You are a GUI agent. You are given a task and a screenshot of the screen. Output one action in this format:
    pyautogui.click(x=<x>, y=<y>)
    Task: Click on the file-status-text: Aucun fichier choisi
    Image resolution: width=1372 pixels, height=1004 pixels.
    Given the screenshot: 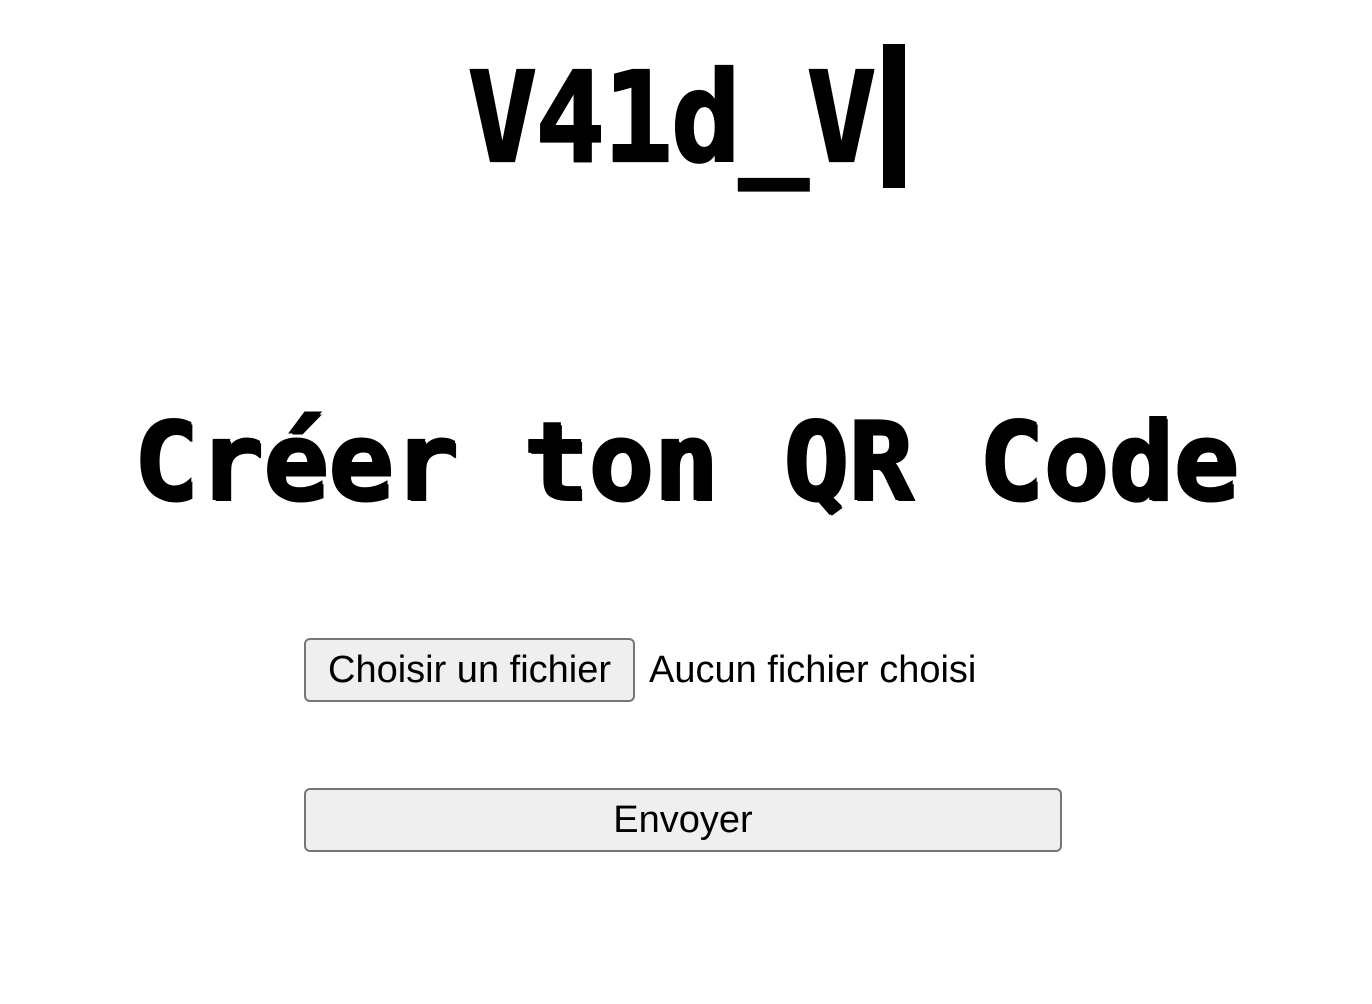 What is the action you would take?
    pyautogui.click(x=813, y=669)
    